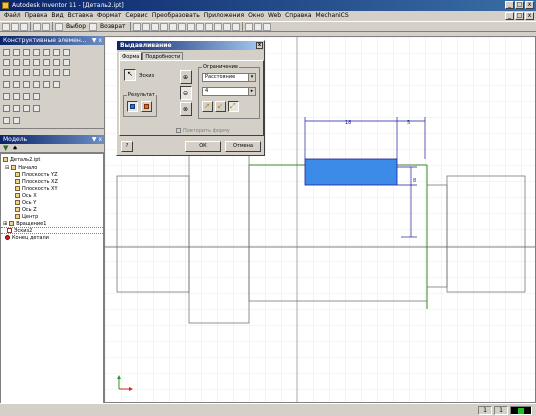 This screenshot has width=536, height=416. Describe the element at coordinates (16, 120) in the screenshot. I see `derive-tool-icon` at that location.